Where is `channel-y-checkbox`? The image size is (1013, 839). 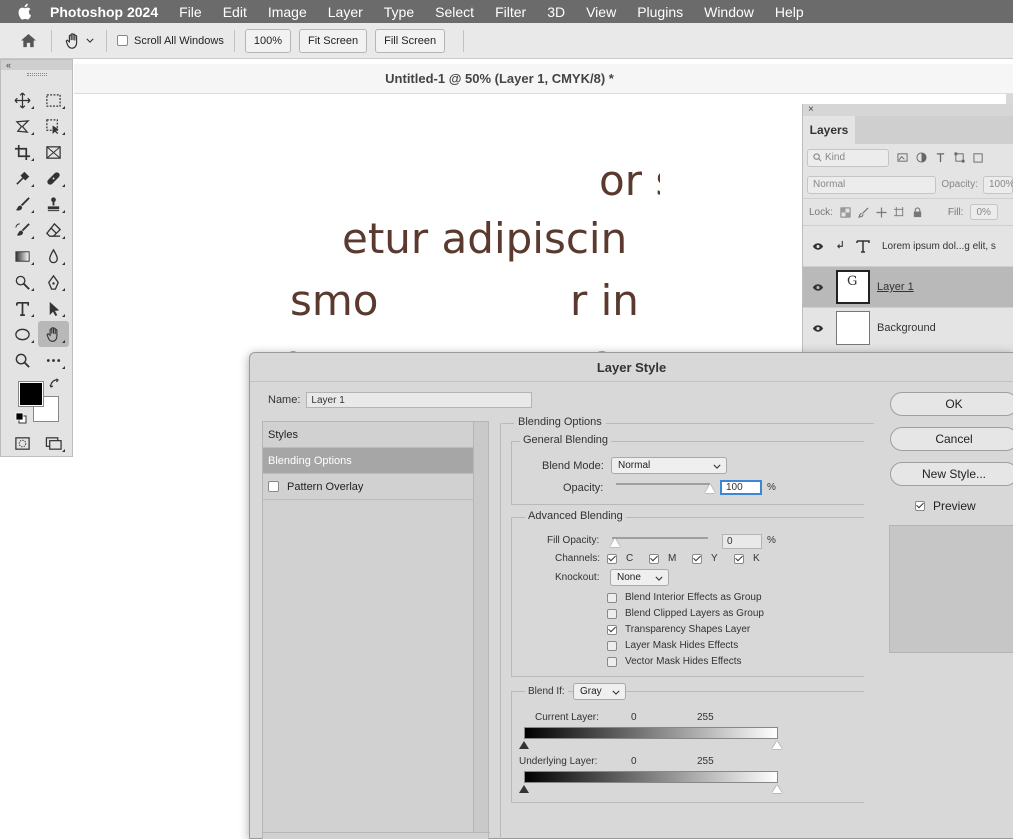 channel-y-checkbox is located at coordinates (697, 559).